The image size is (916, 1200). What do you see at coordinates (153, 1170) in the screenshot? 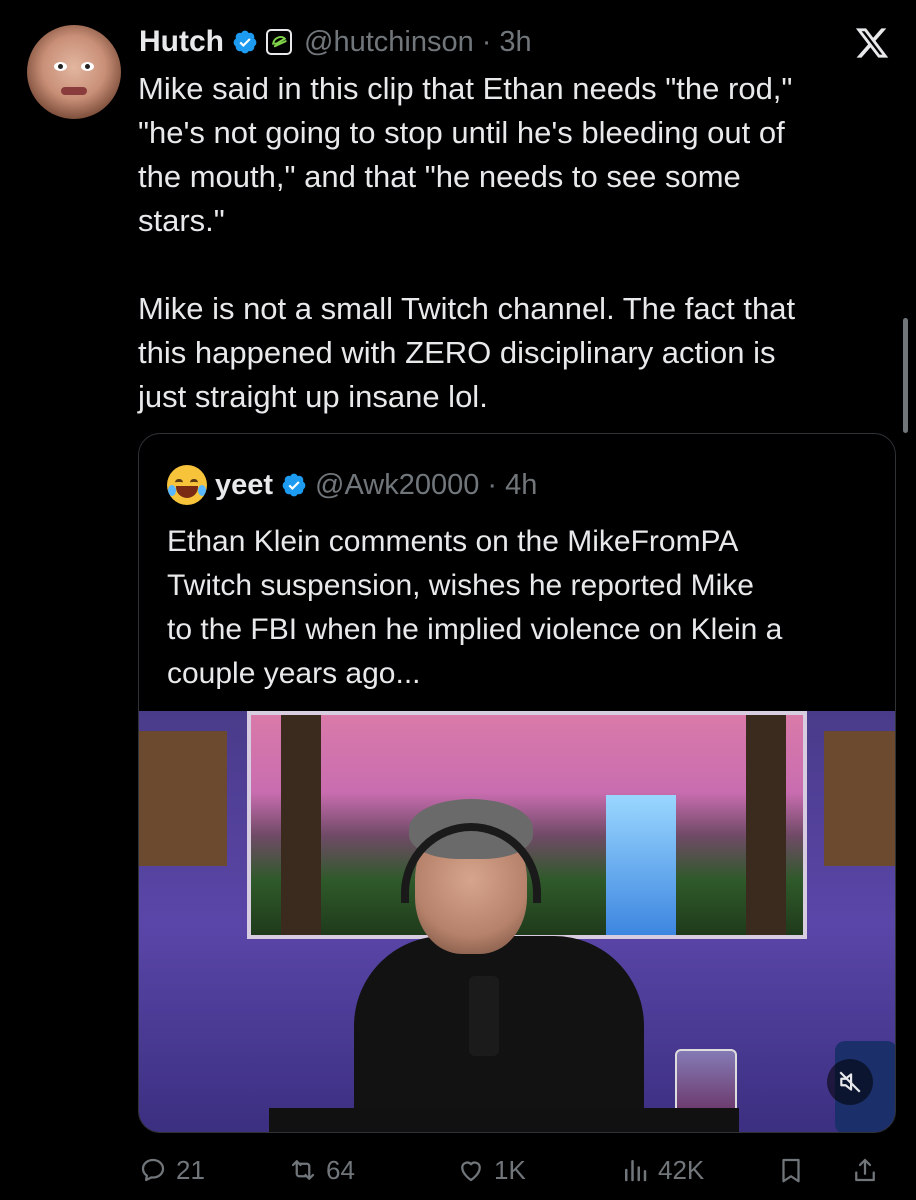
I see `reply-icon` at bounding box center [153, 1170].